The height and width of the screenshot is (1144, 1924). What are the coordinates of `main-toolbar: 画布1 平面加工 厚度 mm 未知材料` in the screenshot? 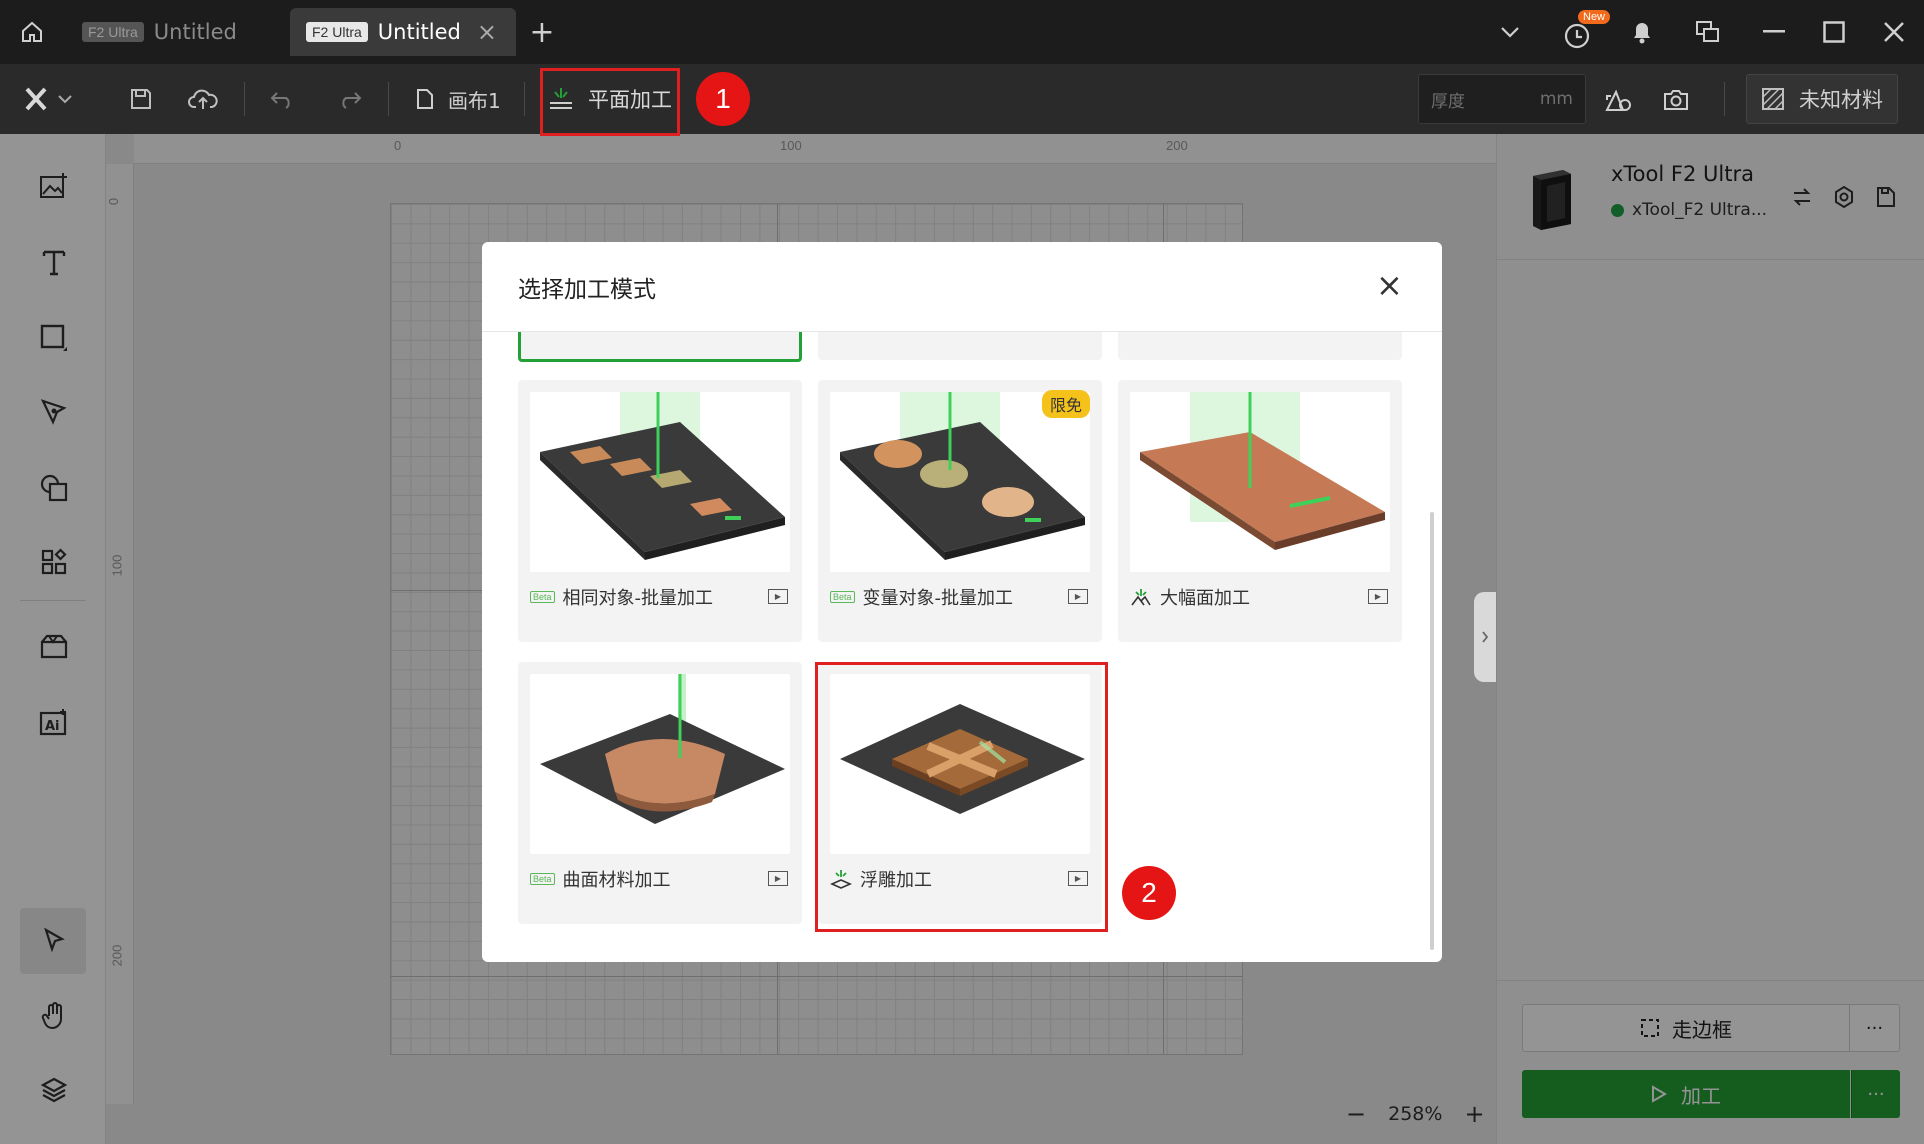 It's located at (962, 99).